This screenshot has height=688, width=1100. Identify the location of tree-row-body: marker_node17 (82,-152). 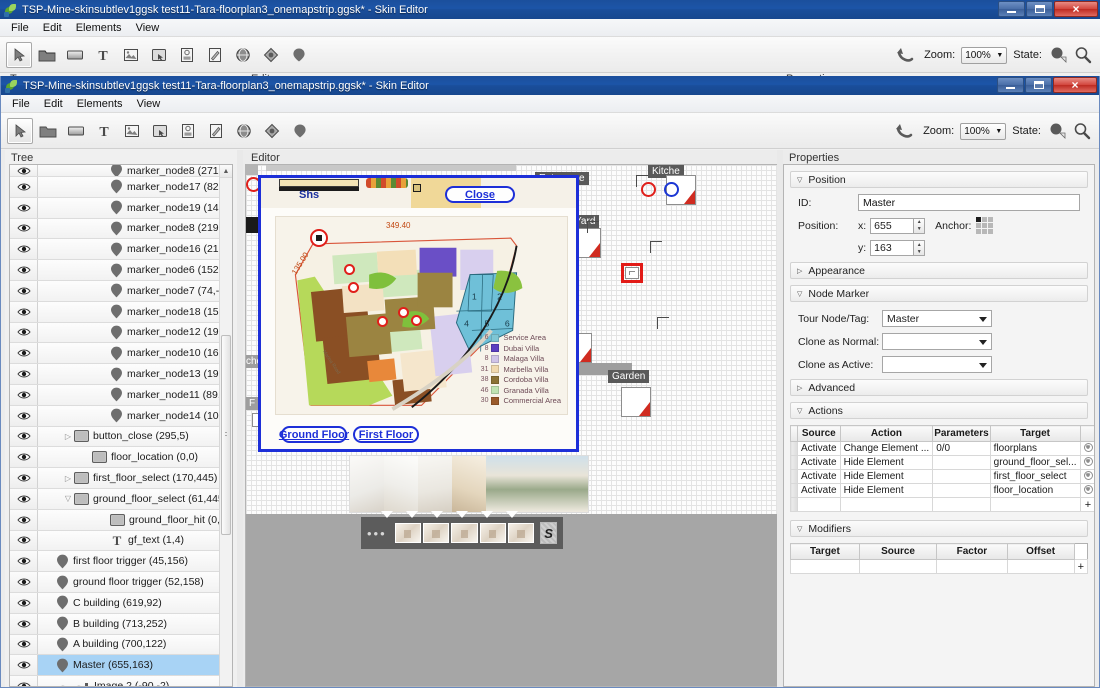
(128, 187).